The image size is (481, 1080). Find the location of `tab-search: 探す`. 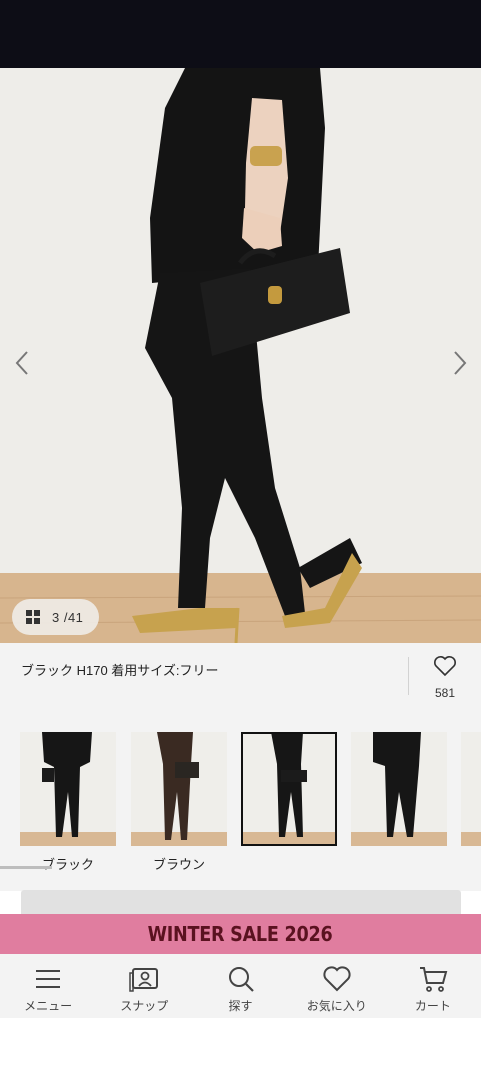

tab-search: 探す is located at coordinates (240, 986).